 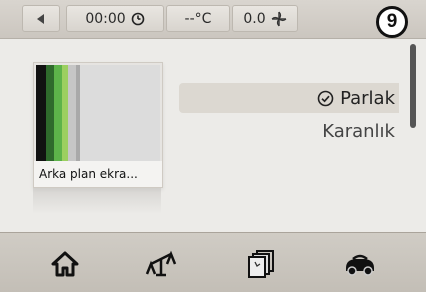 I want to click on fan-icon, so click(x=279, y=18).